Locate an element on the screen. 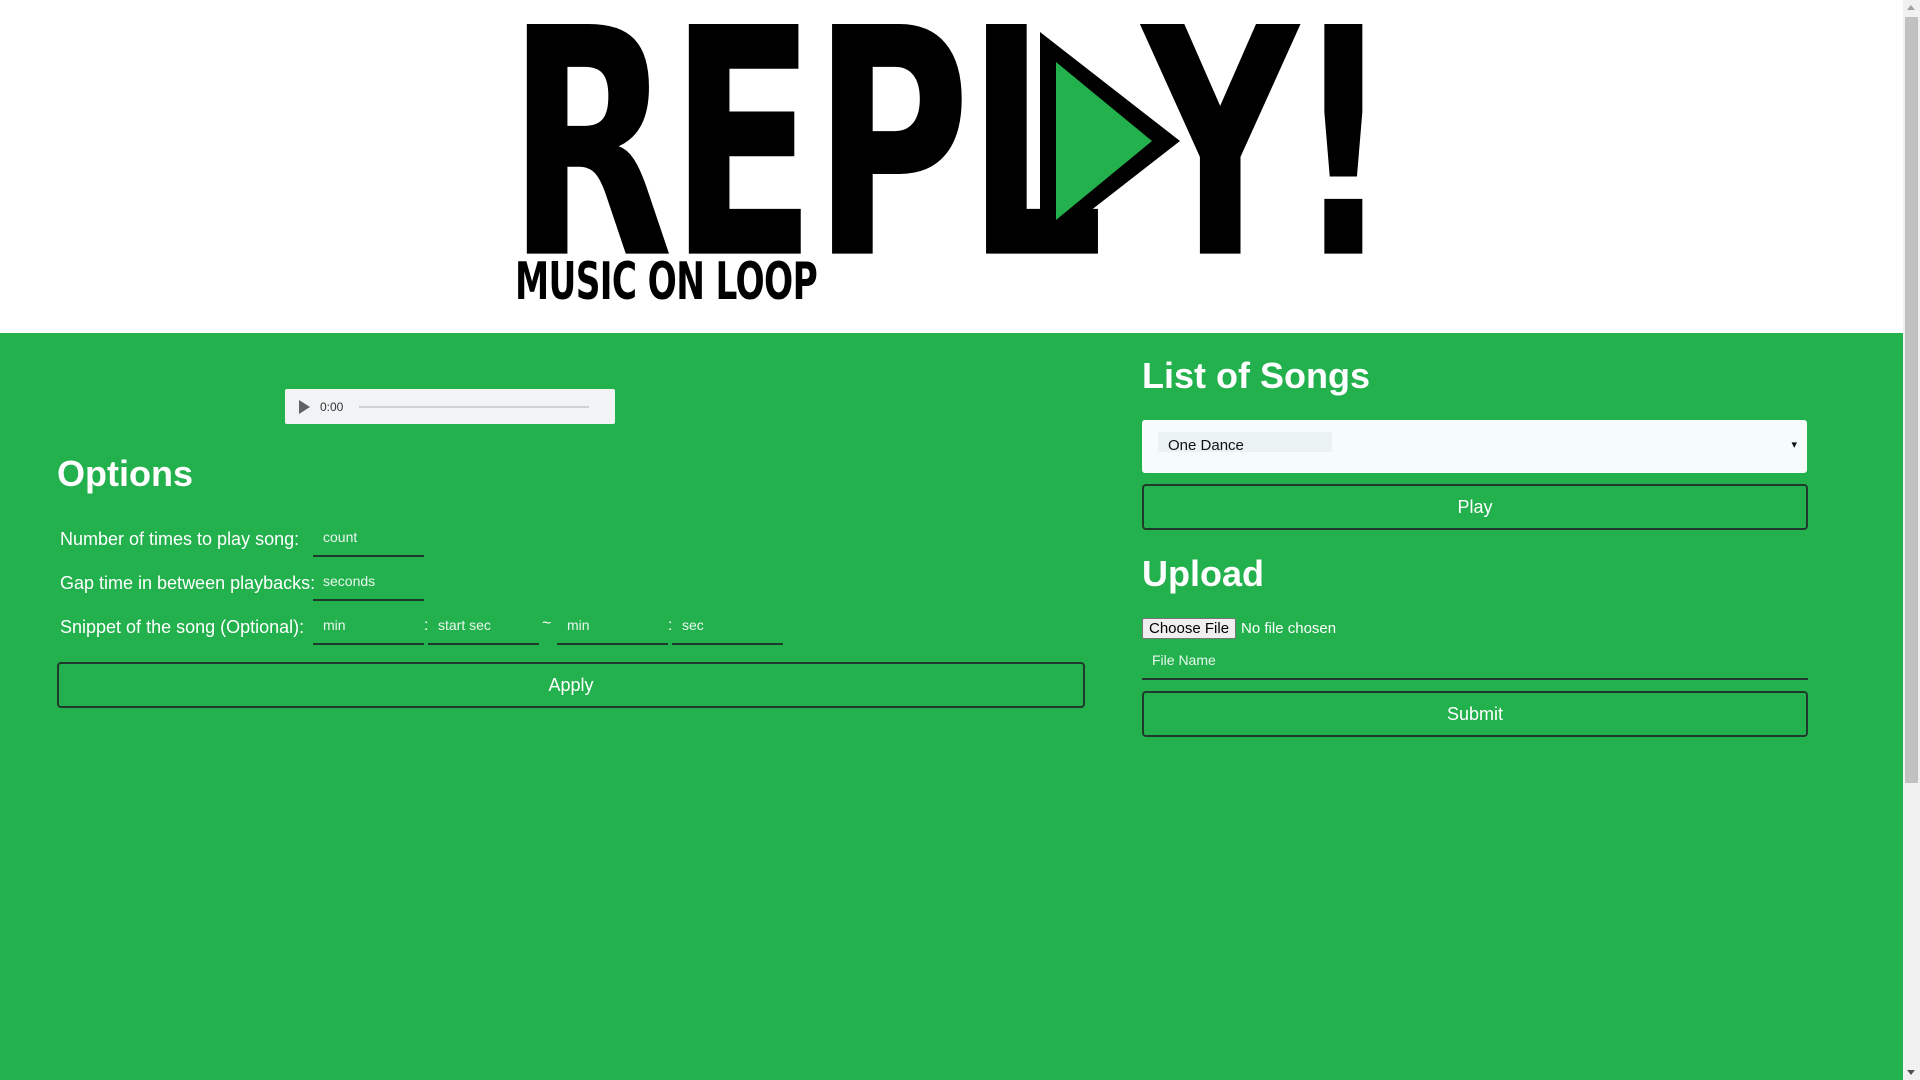  choose-file-button: Choose File is located at coordinates (1189, 628).